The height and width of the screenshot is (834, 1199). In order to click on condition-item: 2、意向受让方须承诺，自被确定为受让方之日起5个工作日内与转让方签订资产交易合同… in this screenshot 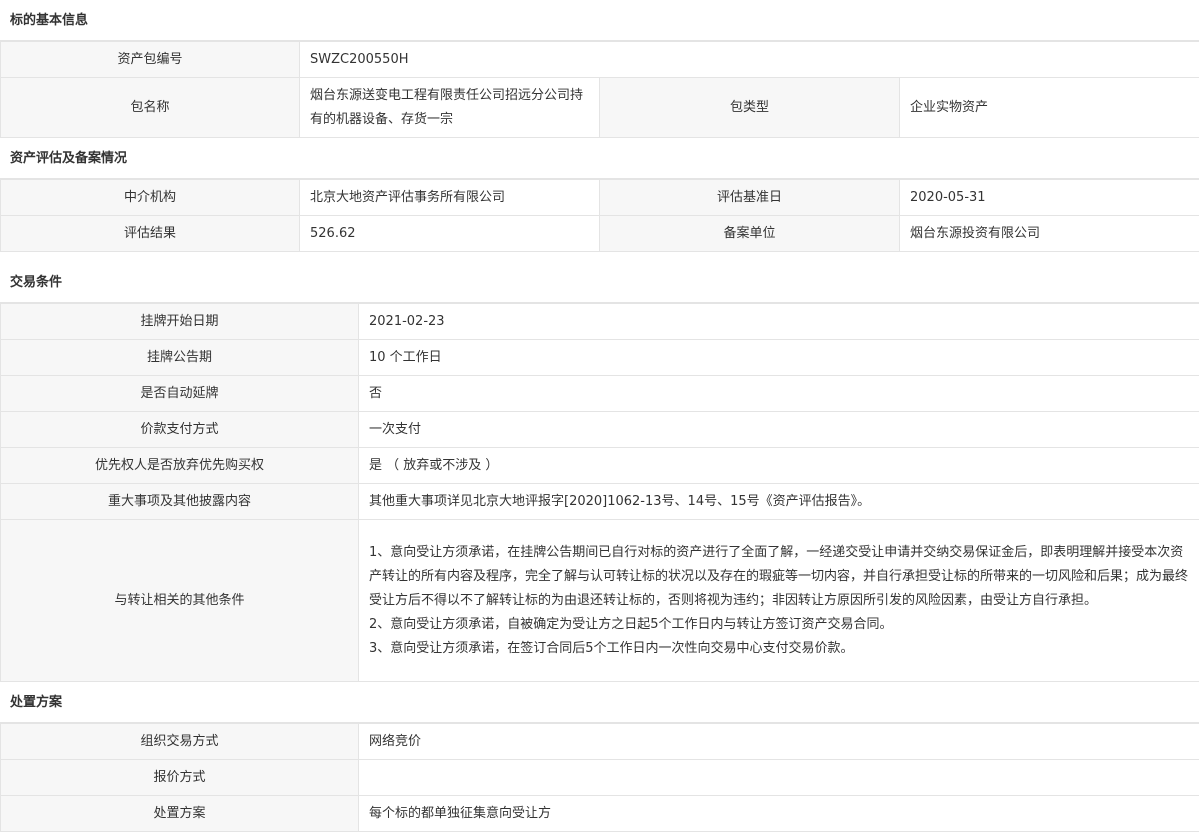, I will do `click(631, 624)`.